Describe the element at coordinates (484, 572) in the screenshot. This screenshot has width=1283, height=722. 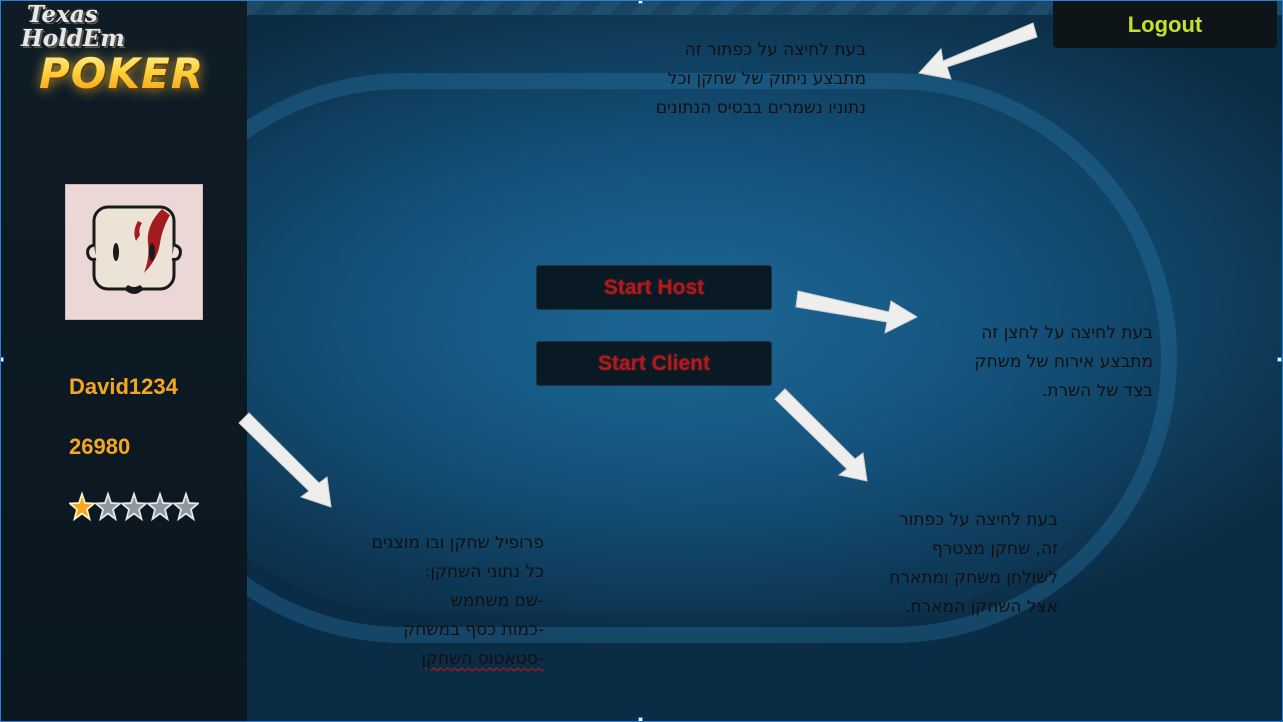
I see `annotation-line: כל נתוני השחקן:` at that location.